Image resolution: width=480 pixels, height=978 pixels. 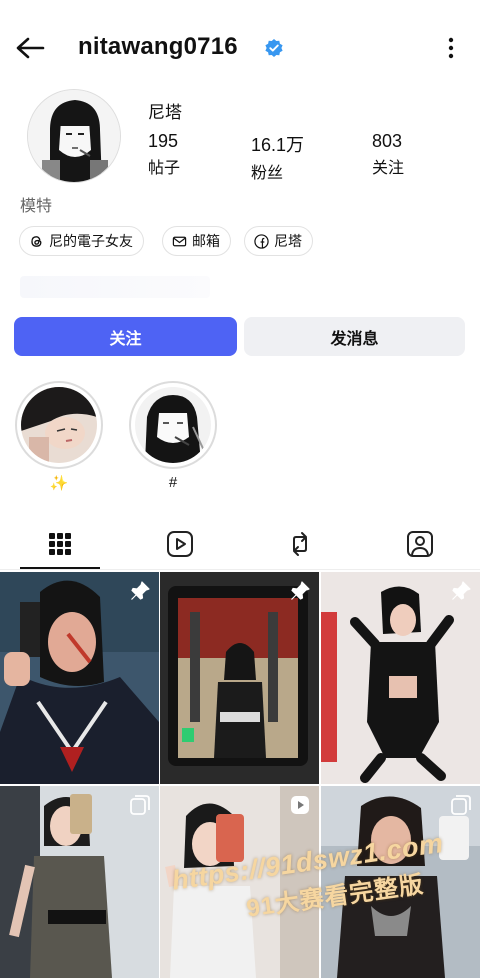 What do you see at coordinates (354, 336) in the screenshot?
I see `message-button: 发消息` at bounding box center [354, 336].